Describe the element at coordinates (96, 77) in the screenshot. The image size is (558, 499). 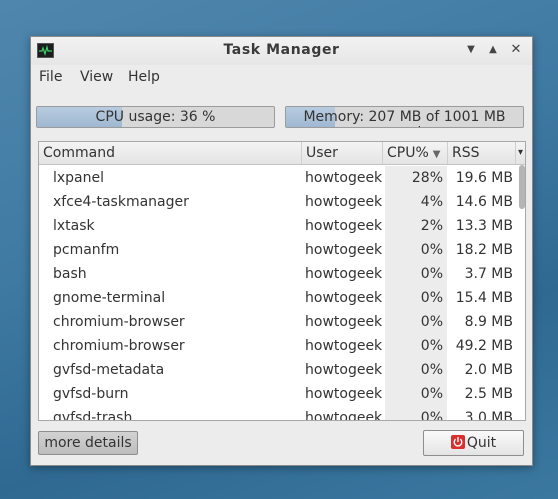
I see `menu-view: View` at that location.